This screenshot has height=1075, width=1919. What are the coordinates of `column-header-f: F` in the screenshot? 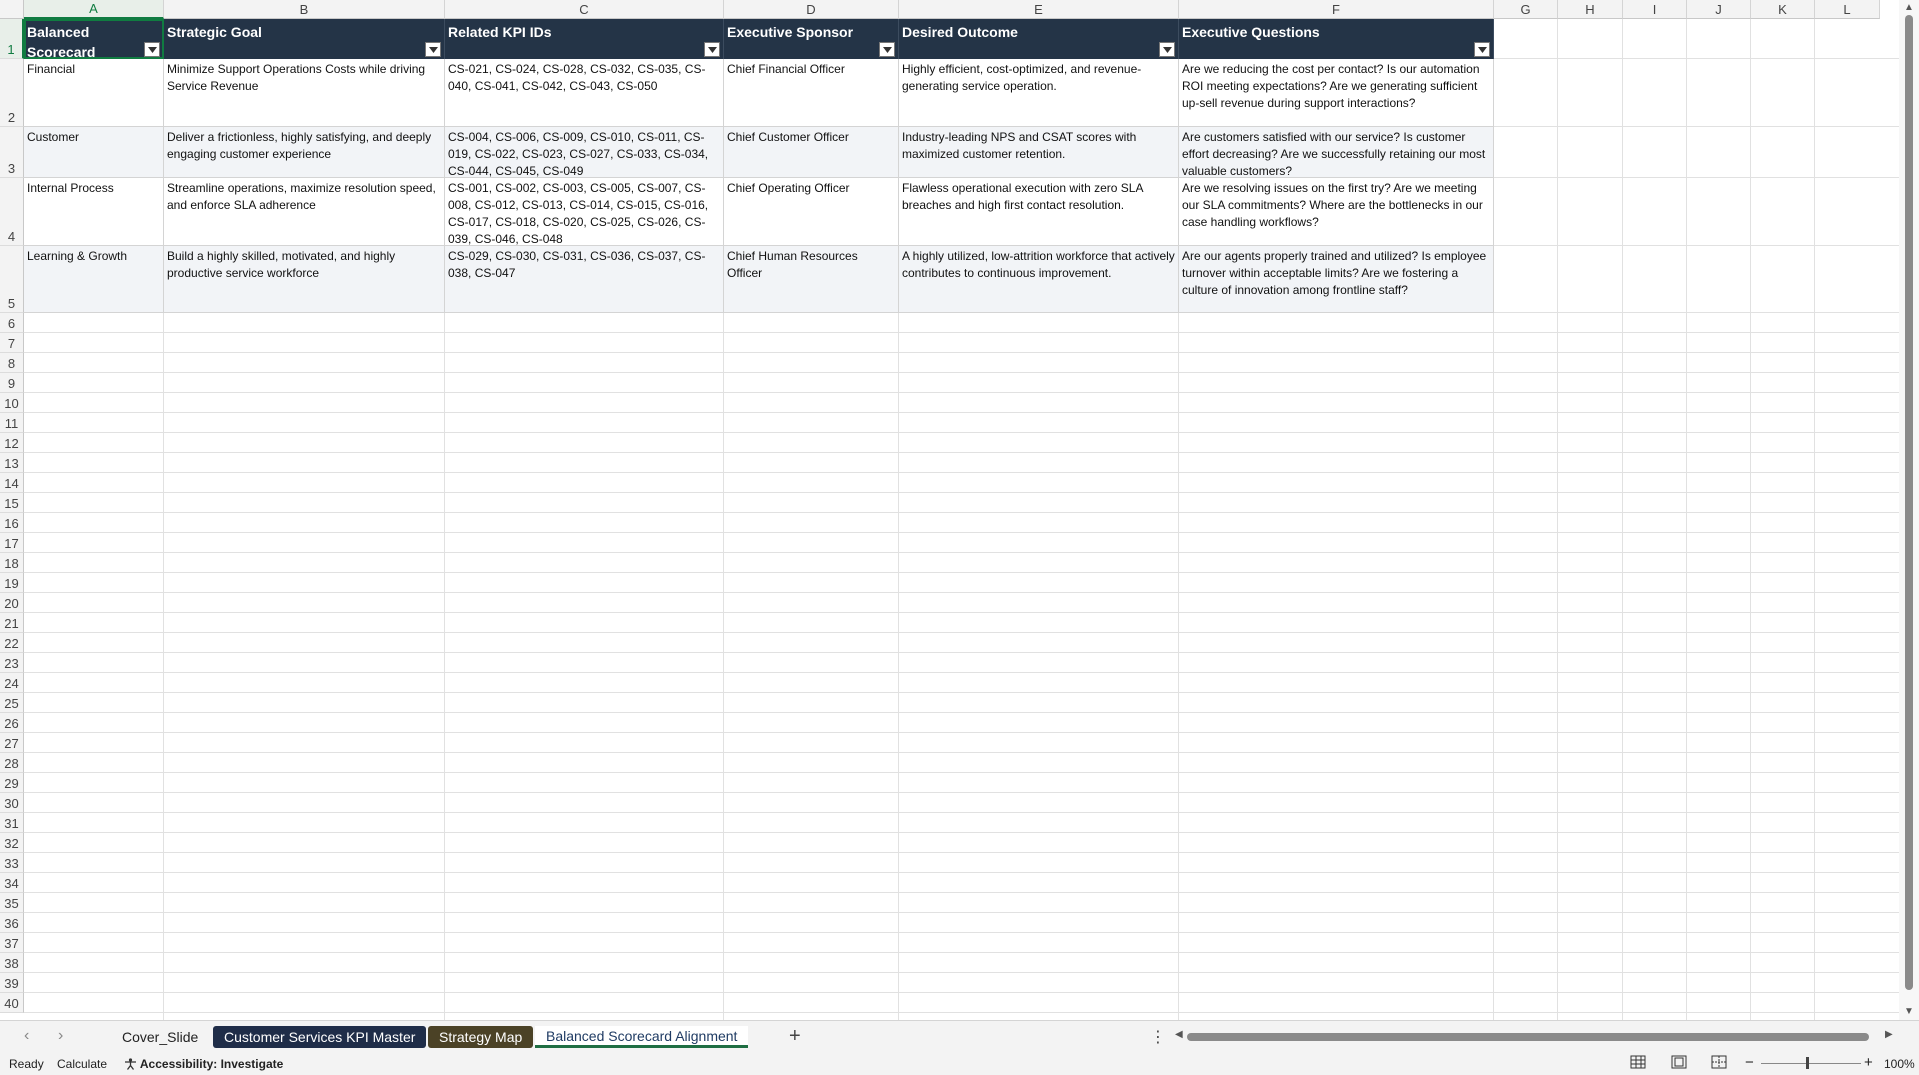 It's located at (1336, 9).